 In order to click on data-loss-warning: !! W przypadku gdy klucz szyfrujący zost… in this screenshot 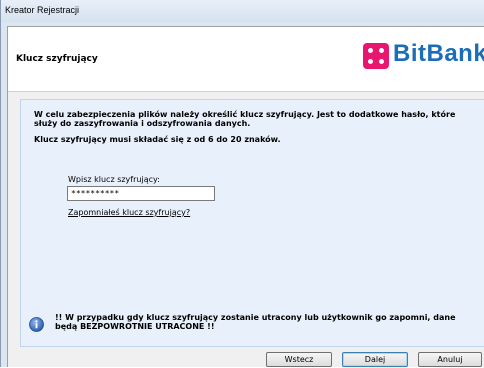, I will do `click(255, 322)`.